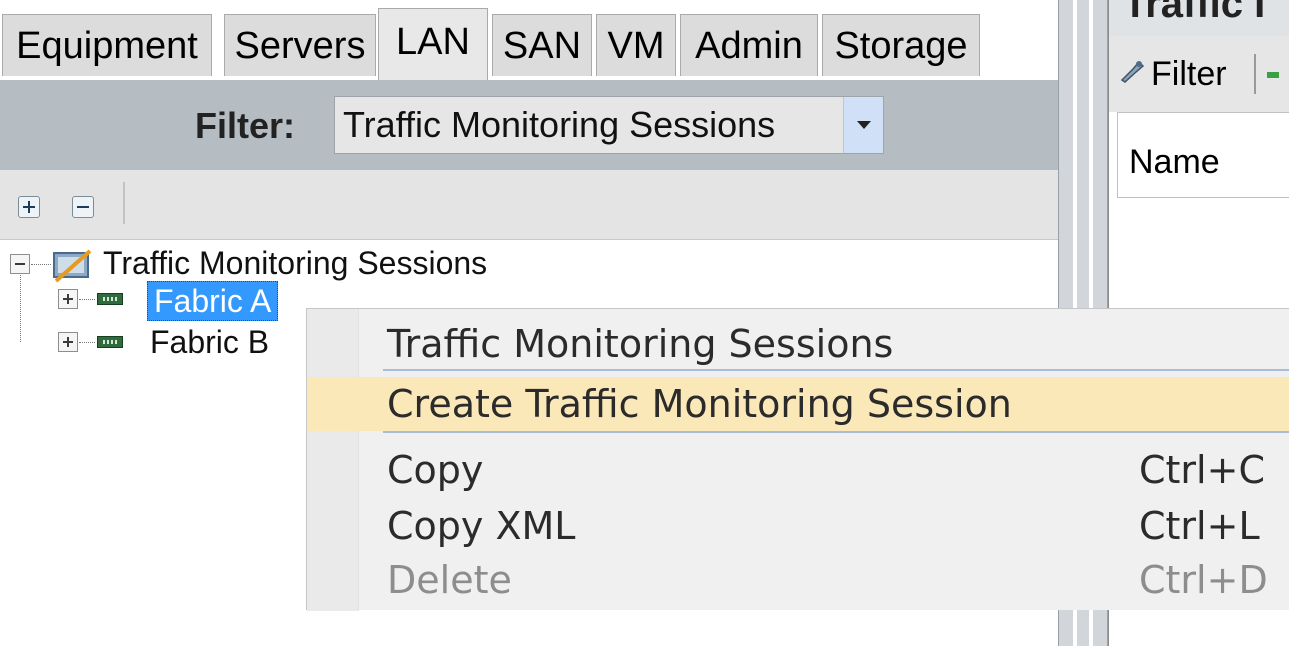  What do you see at coordinates (1174, 162) in the screenshot?
I see `column-header-name: Name` at bounding box center [1174, 162].